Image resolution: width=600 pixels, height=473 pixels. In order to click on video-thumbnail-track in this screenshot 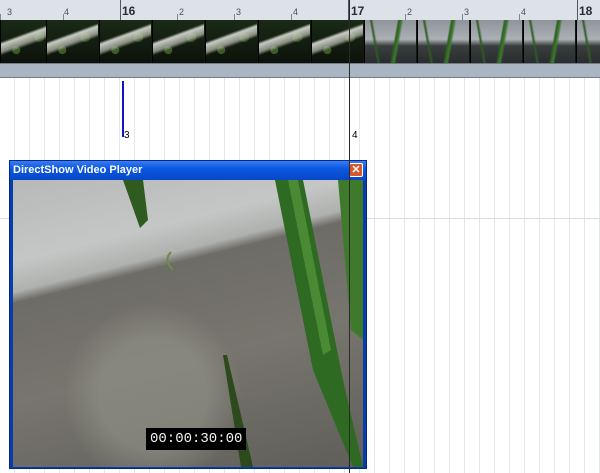, I will do `click(300, 41)`.